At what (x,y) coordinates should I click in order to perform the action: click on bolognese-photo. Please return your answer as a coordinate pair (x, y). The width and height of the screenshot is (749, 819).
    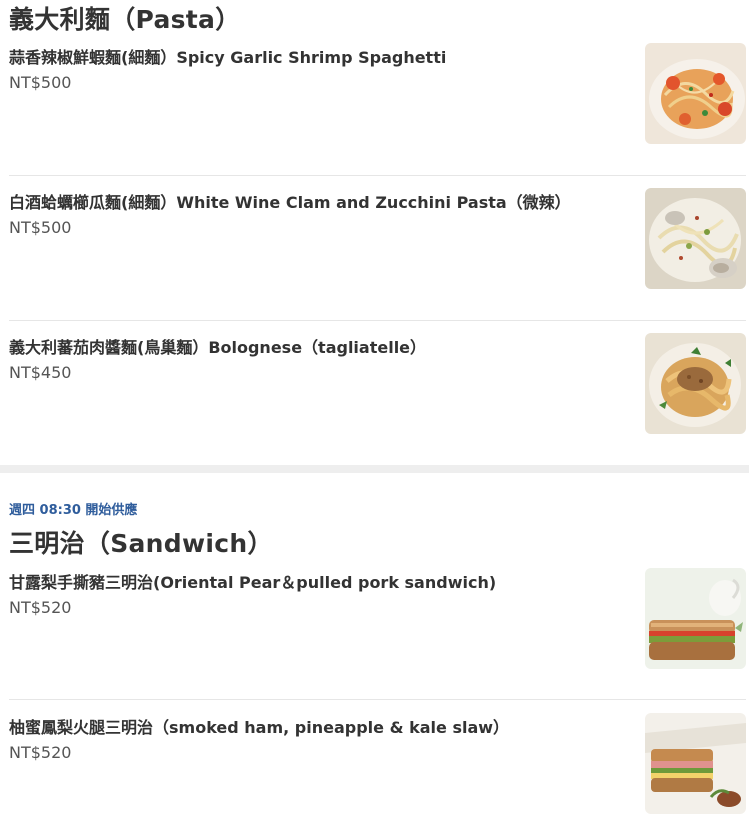
    Looking at the image, I should click on (695, 383).